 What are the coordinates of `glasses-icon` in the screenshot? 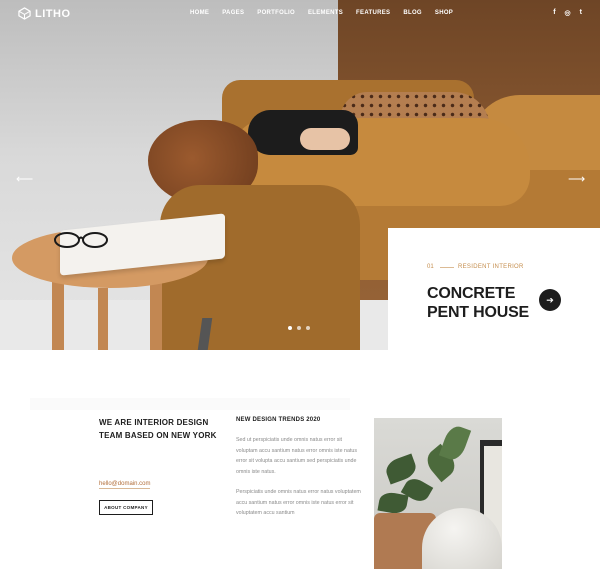 It's located at (81, 240).